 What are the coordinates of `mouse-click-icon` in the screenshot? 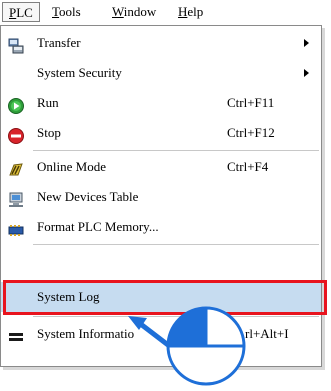 It's located at (206, 346).